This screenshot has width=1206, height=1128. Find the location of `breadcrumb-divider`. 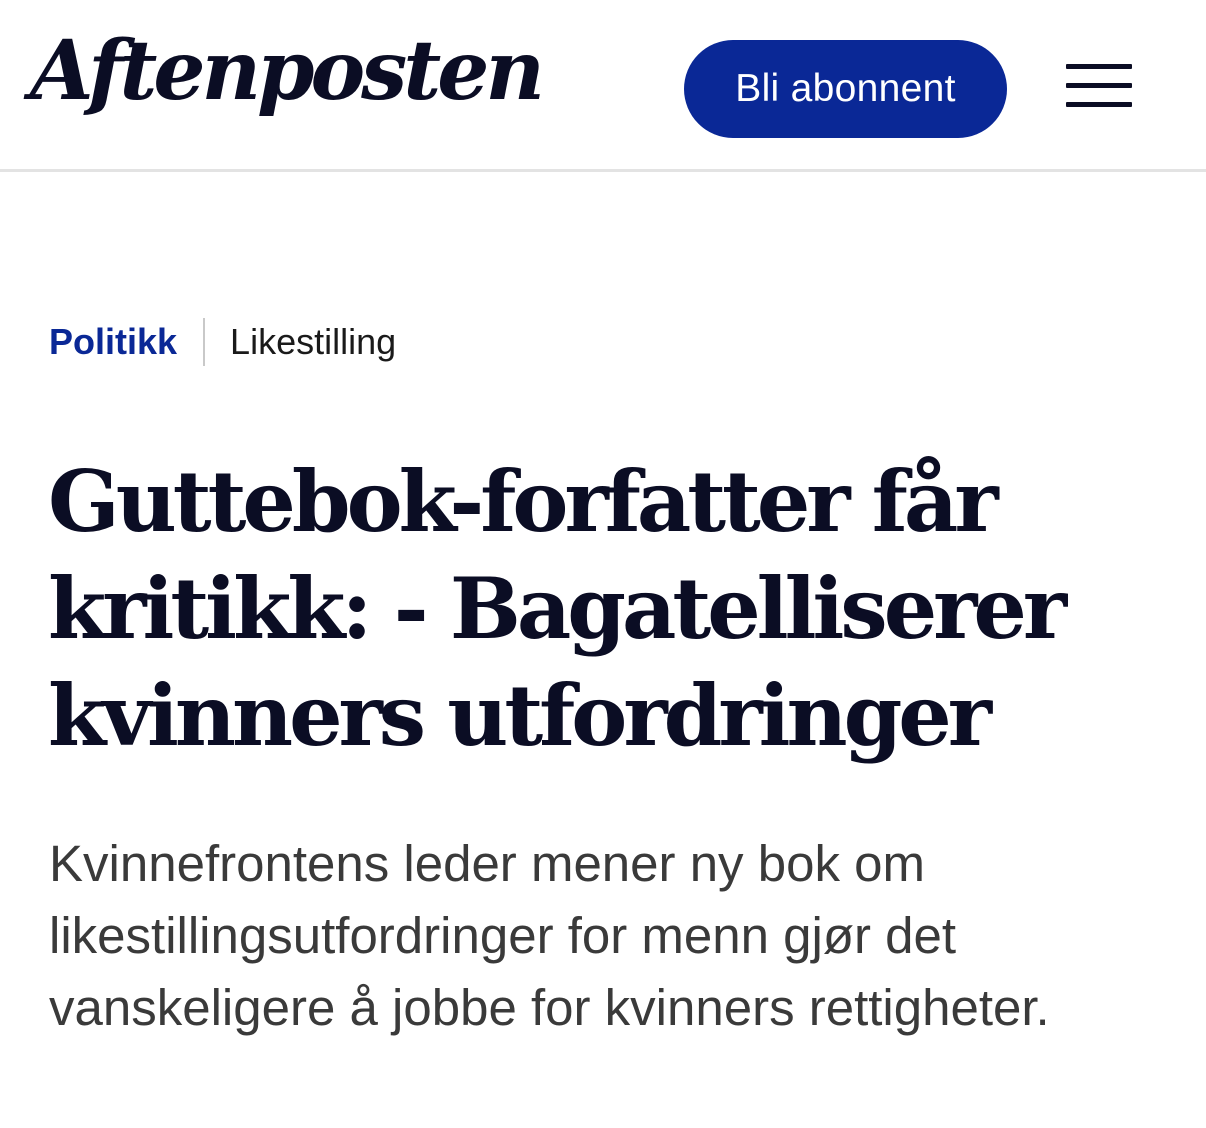

breadcrumb-divider is located at coordinates (204, 342).